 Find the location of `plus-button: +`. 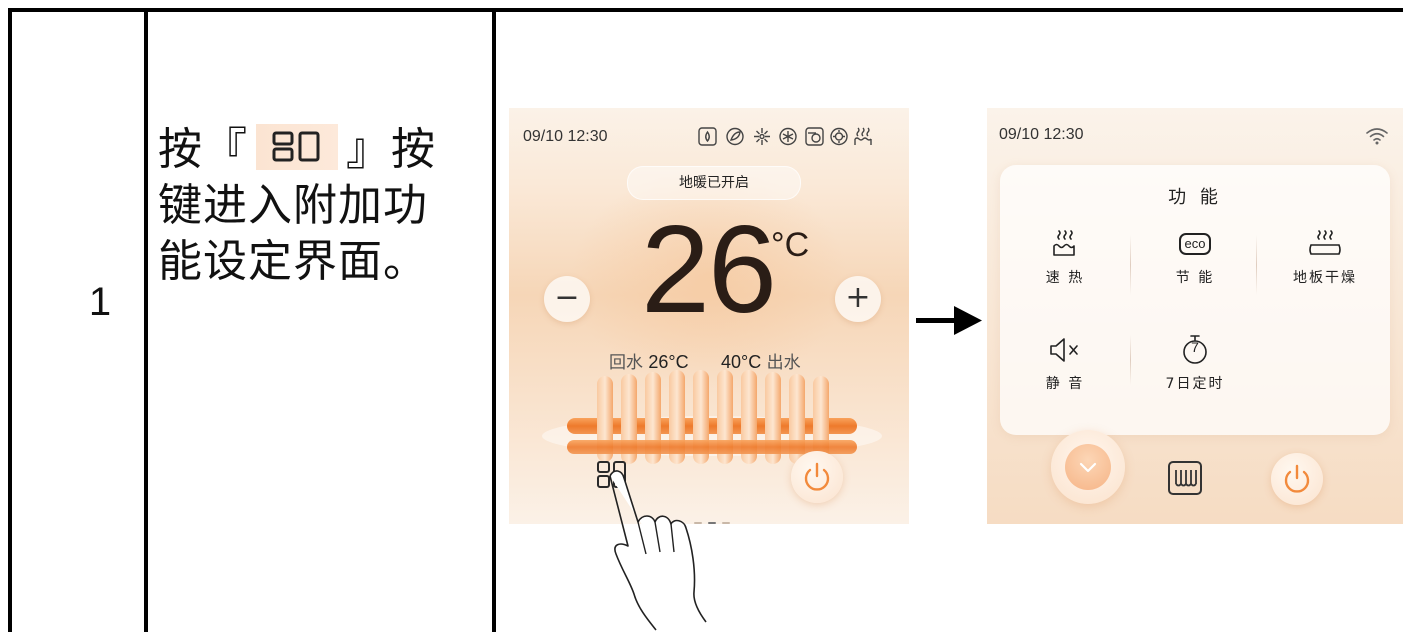

plus-button: + is located at coordinates (858, 299).